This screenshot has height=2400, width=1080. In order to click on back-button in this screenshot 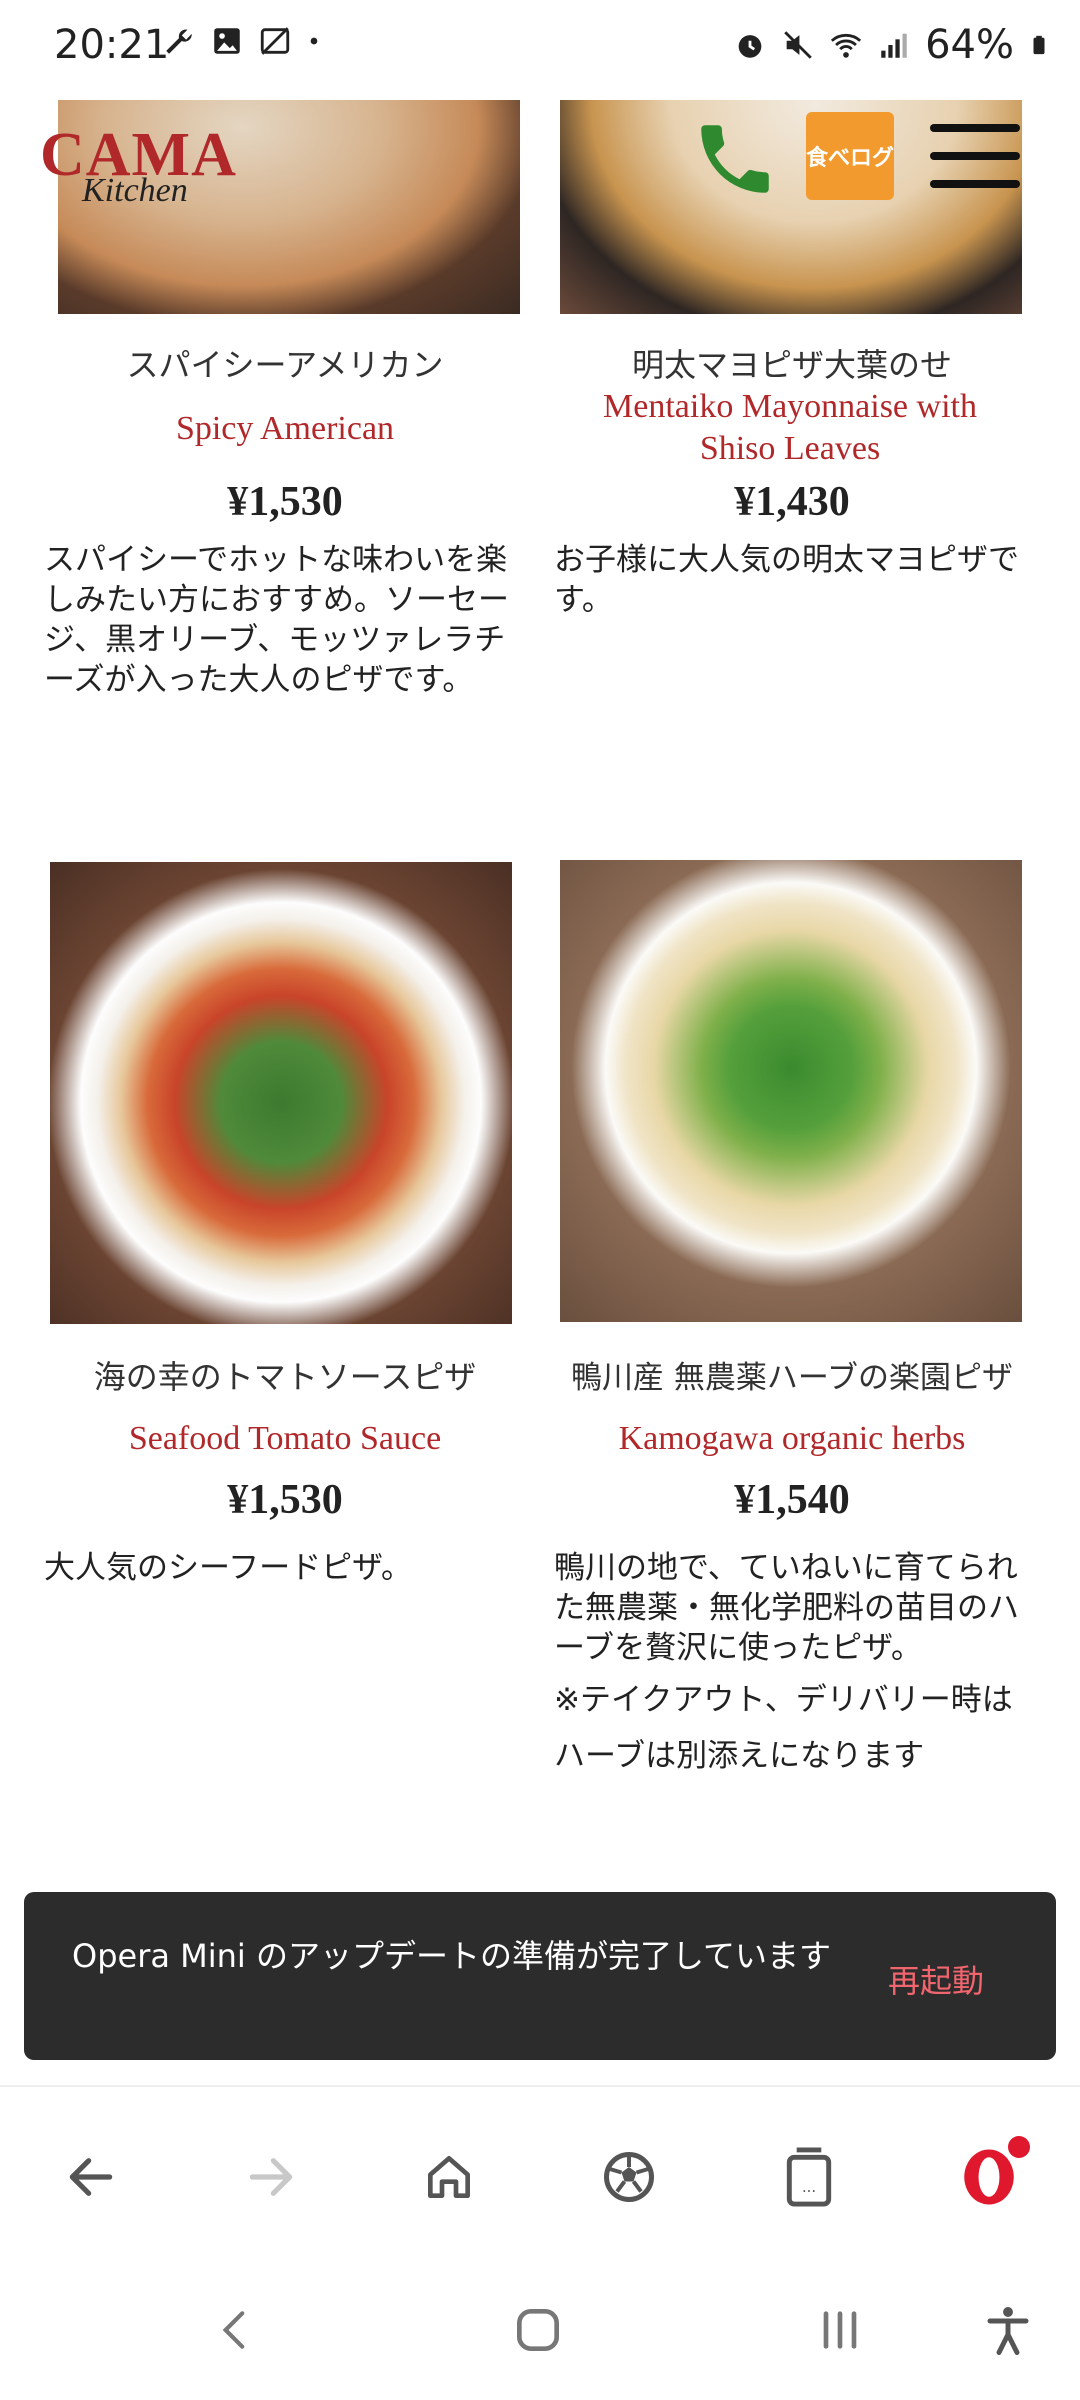, I will do `click(91, 2177)`.